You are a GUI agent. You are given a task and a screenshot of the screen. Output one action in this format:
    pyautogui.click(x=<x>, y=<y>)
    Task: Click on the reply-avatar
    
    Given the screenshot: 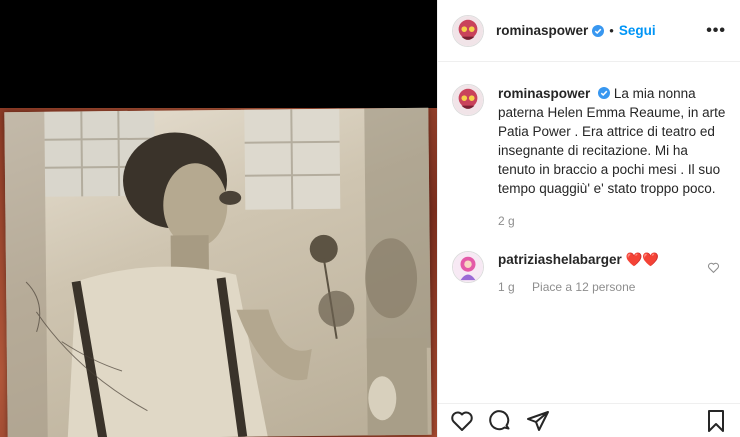 What is the action you would take?
    pyautogui.click(x=468, y=267)
    